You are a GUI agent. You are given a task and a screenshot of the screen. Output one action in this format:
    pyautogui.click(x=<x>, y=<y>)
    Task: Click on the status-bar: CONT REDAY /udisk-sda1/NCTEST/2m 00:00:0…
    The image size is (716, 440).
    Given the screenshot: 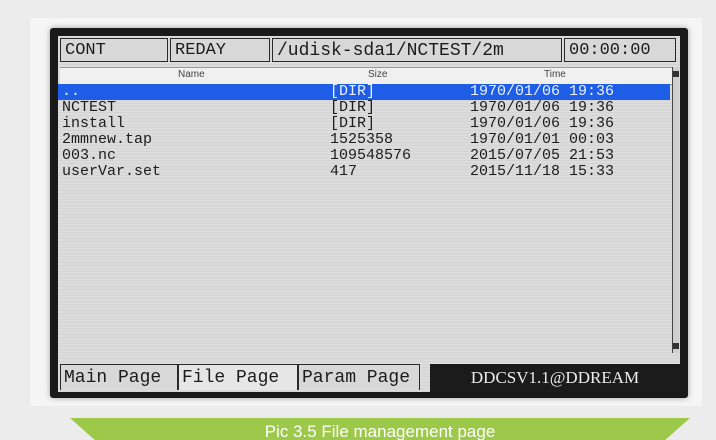 What is the action you would take?
    pyautogui.click(x=369, y=51)
    